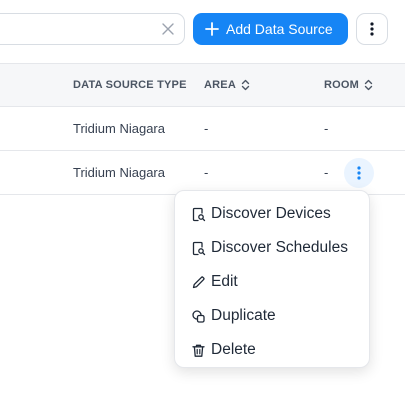 This screenshot has height=410, width=405. I want to click on pencil-icon, so click(198, 281).